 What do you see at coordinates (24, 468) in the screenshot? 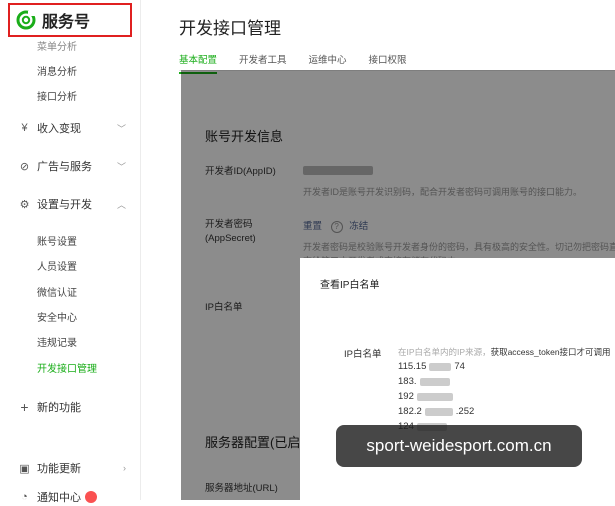
I see `update-icon: ▣` at bounding box center [24, 468].